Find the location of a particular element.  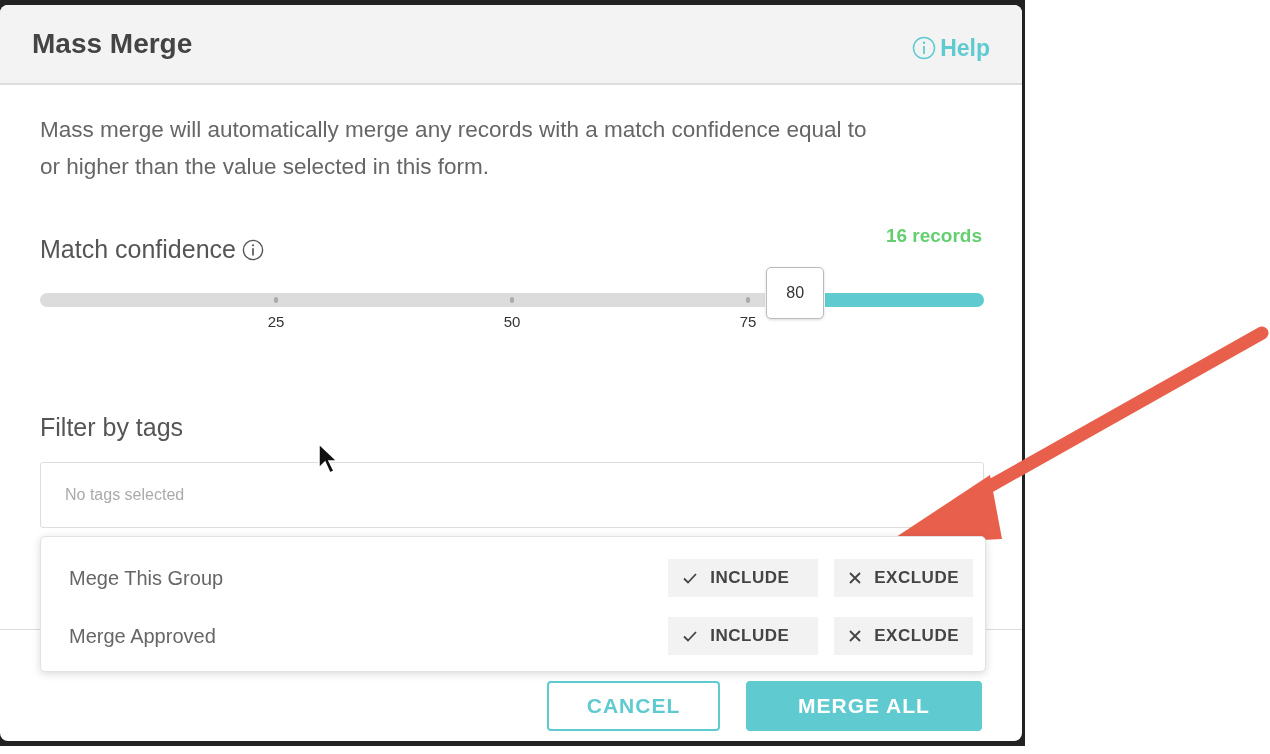

cursor-icon is located at coordinates (328, 459).